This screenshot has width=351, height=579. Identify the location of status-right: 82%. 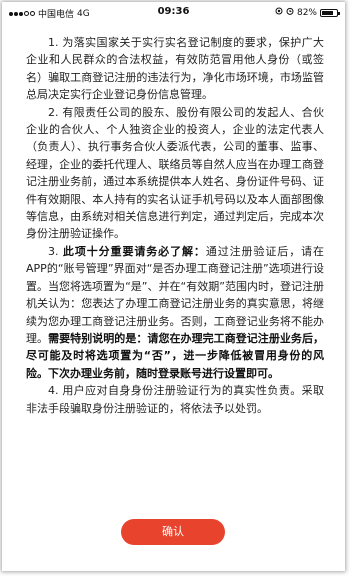
(307, 12).